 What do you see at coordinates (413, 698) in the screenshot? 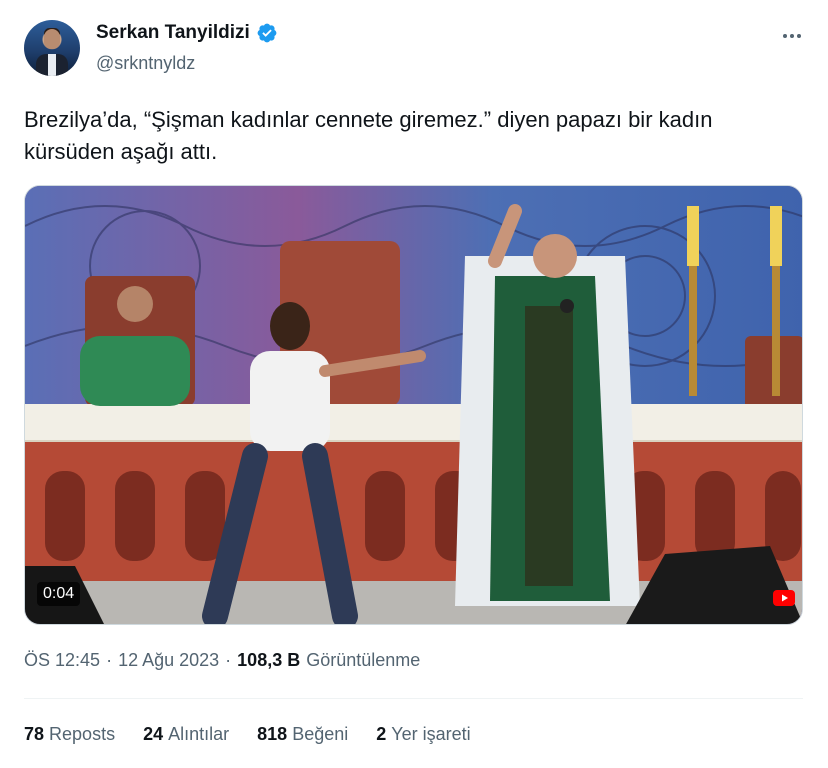
I see `divider` at bounding box center [413, 698].